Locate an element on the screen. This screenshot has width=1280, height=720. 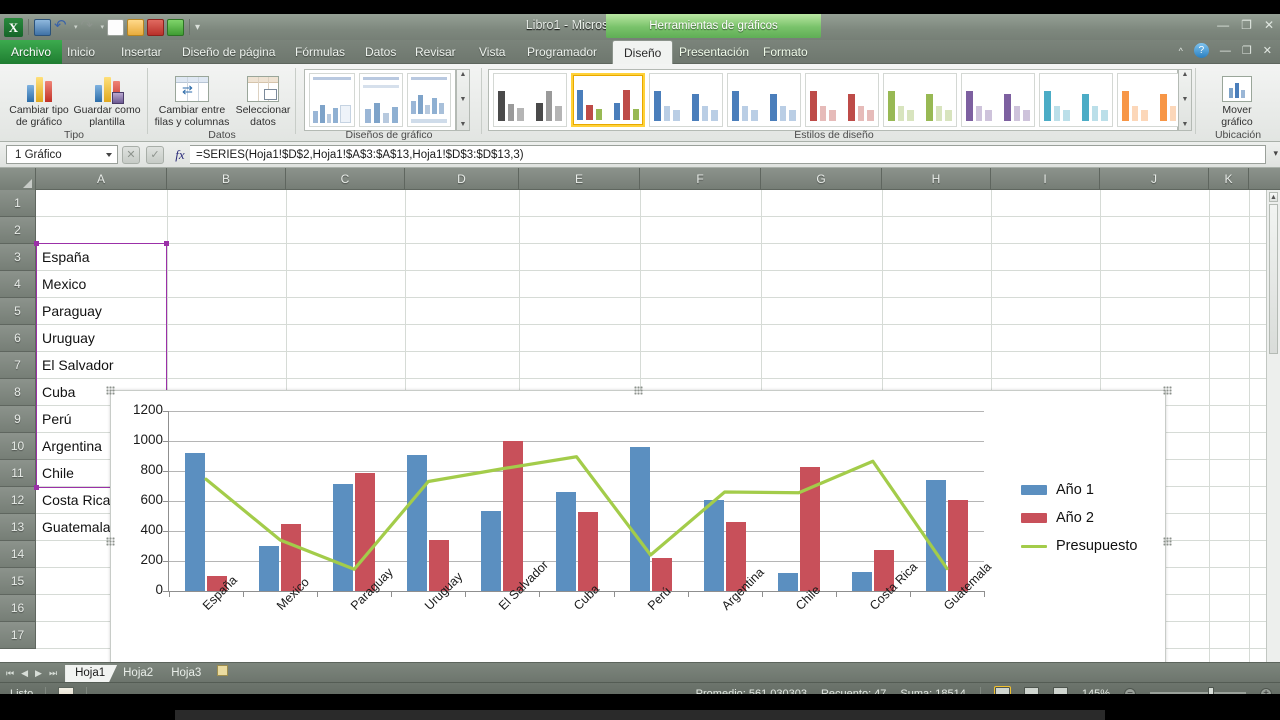
restore-button: ❐ is located at coordinates (1246, 25).